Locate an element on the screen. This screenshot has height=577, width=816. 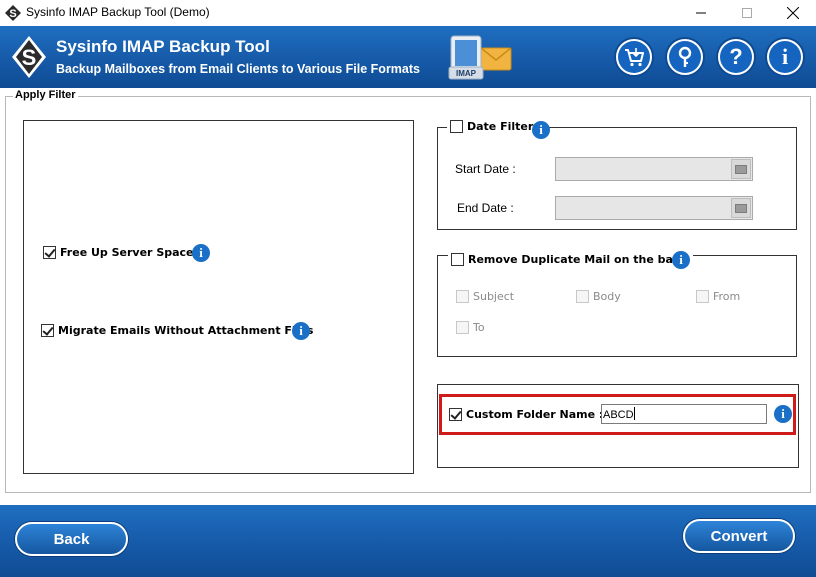
sysinfo-logo-icon: S is located at coordinates (29, 57).